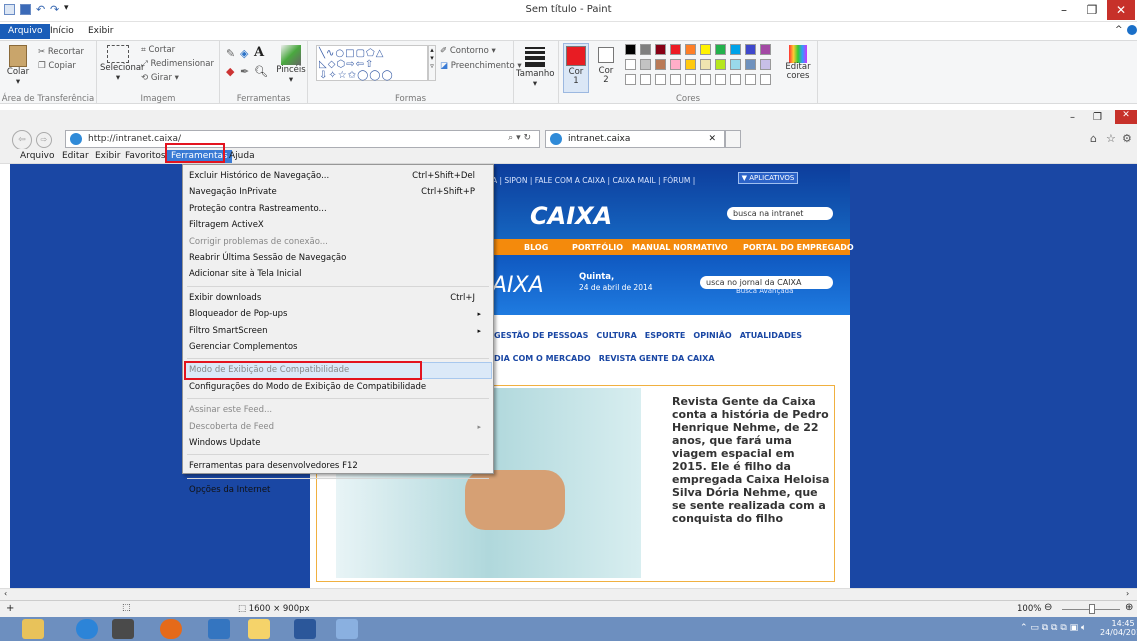 The image size is (1137, 641). What do you see at coordinates (339, 347) in the screenshot?
I see `dropdown-item: Gerenciar Complementos` at bounding box center [339, 347].